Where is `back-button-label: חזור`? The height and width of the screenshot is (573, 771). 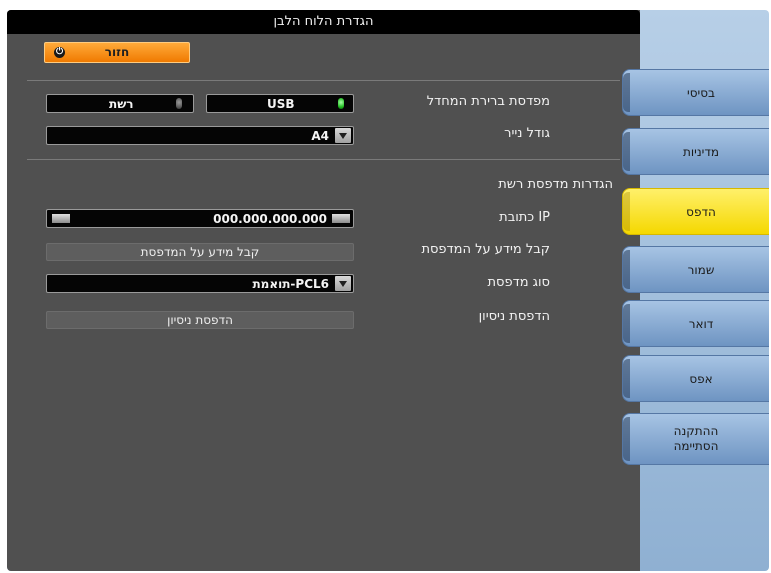 back-button-label: חזור is located at coordinates (117, 52).